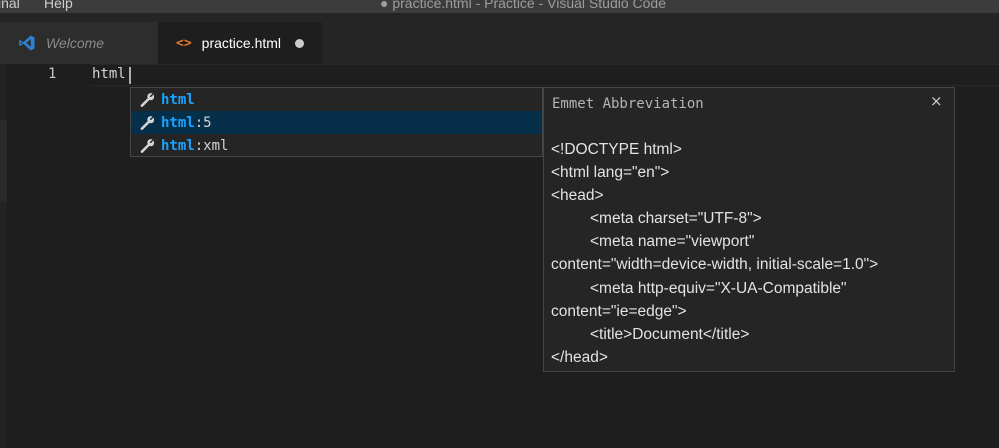 This screenshot has width=999, height=448. I want to click on text-cursor, so click(130, 75).